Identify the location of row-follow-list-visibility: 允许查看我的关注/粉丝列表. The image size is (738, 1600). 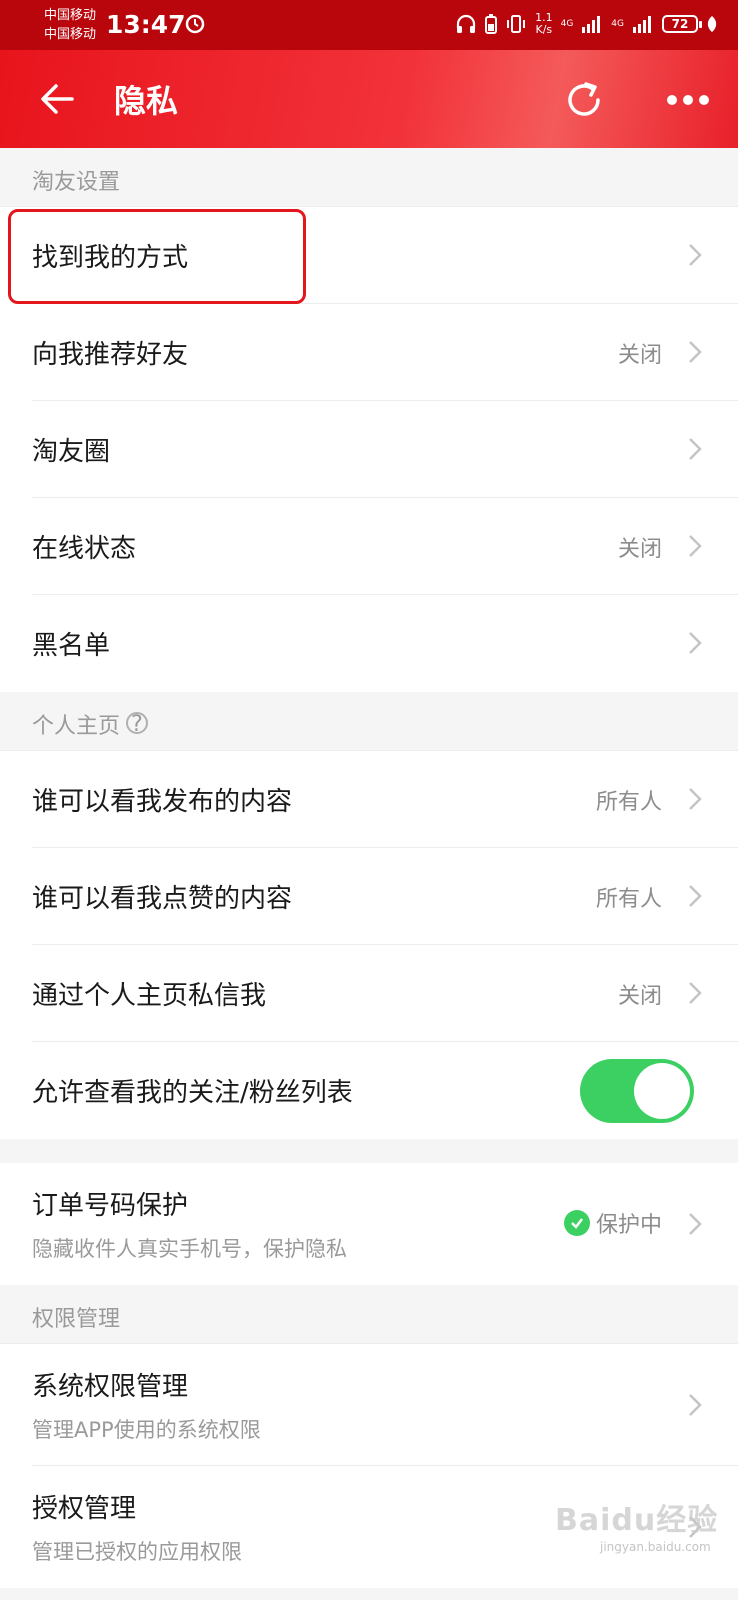
(369, 1090).